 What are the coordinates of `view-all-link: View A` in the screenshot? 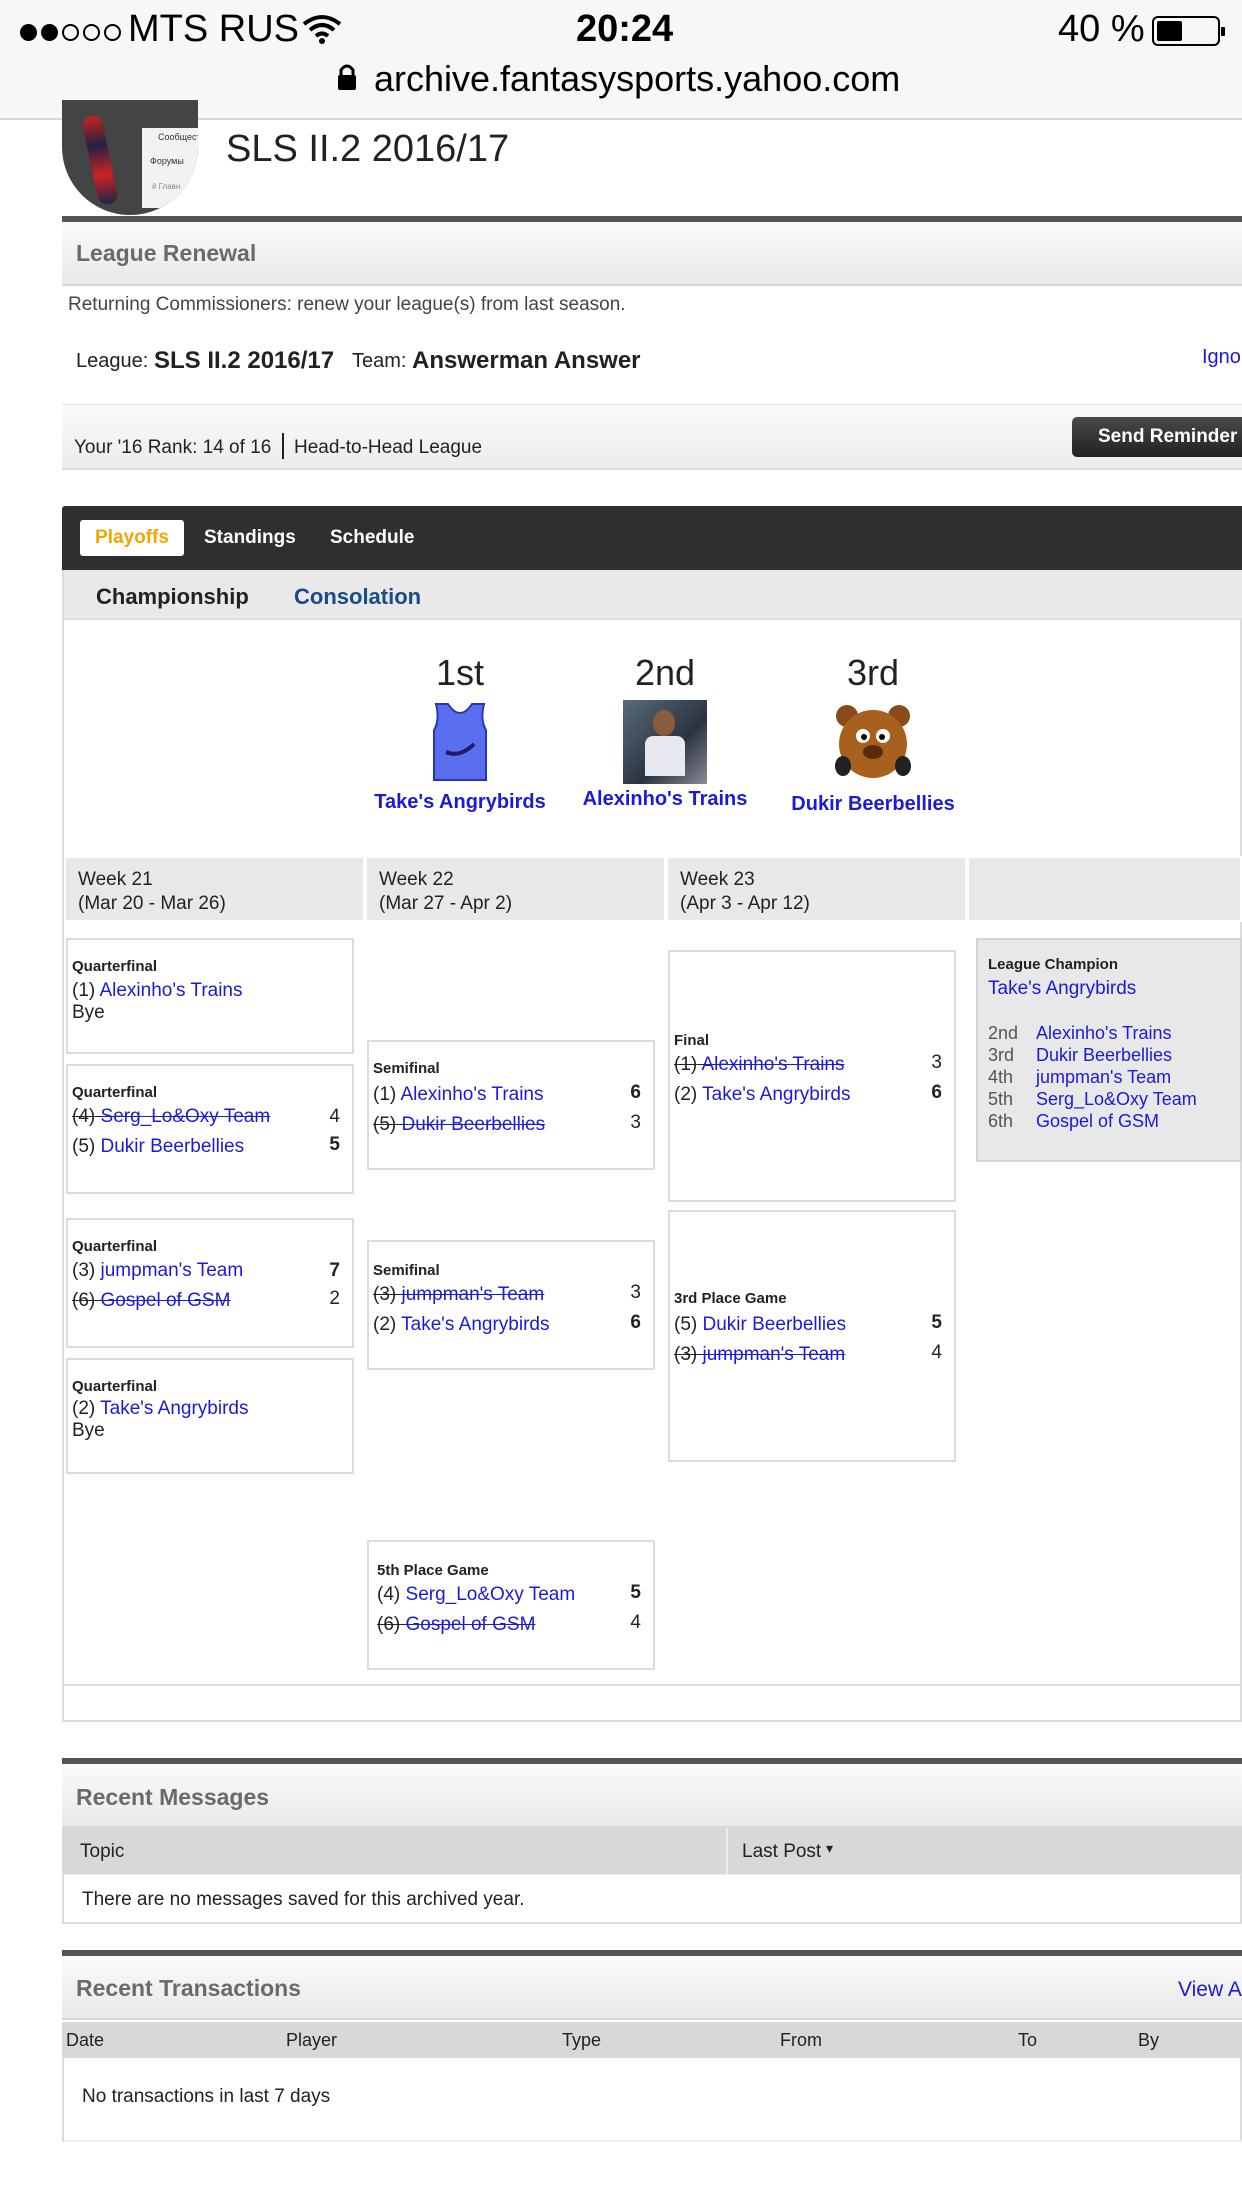 It's located at (1210, 1990).